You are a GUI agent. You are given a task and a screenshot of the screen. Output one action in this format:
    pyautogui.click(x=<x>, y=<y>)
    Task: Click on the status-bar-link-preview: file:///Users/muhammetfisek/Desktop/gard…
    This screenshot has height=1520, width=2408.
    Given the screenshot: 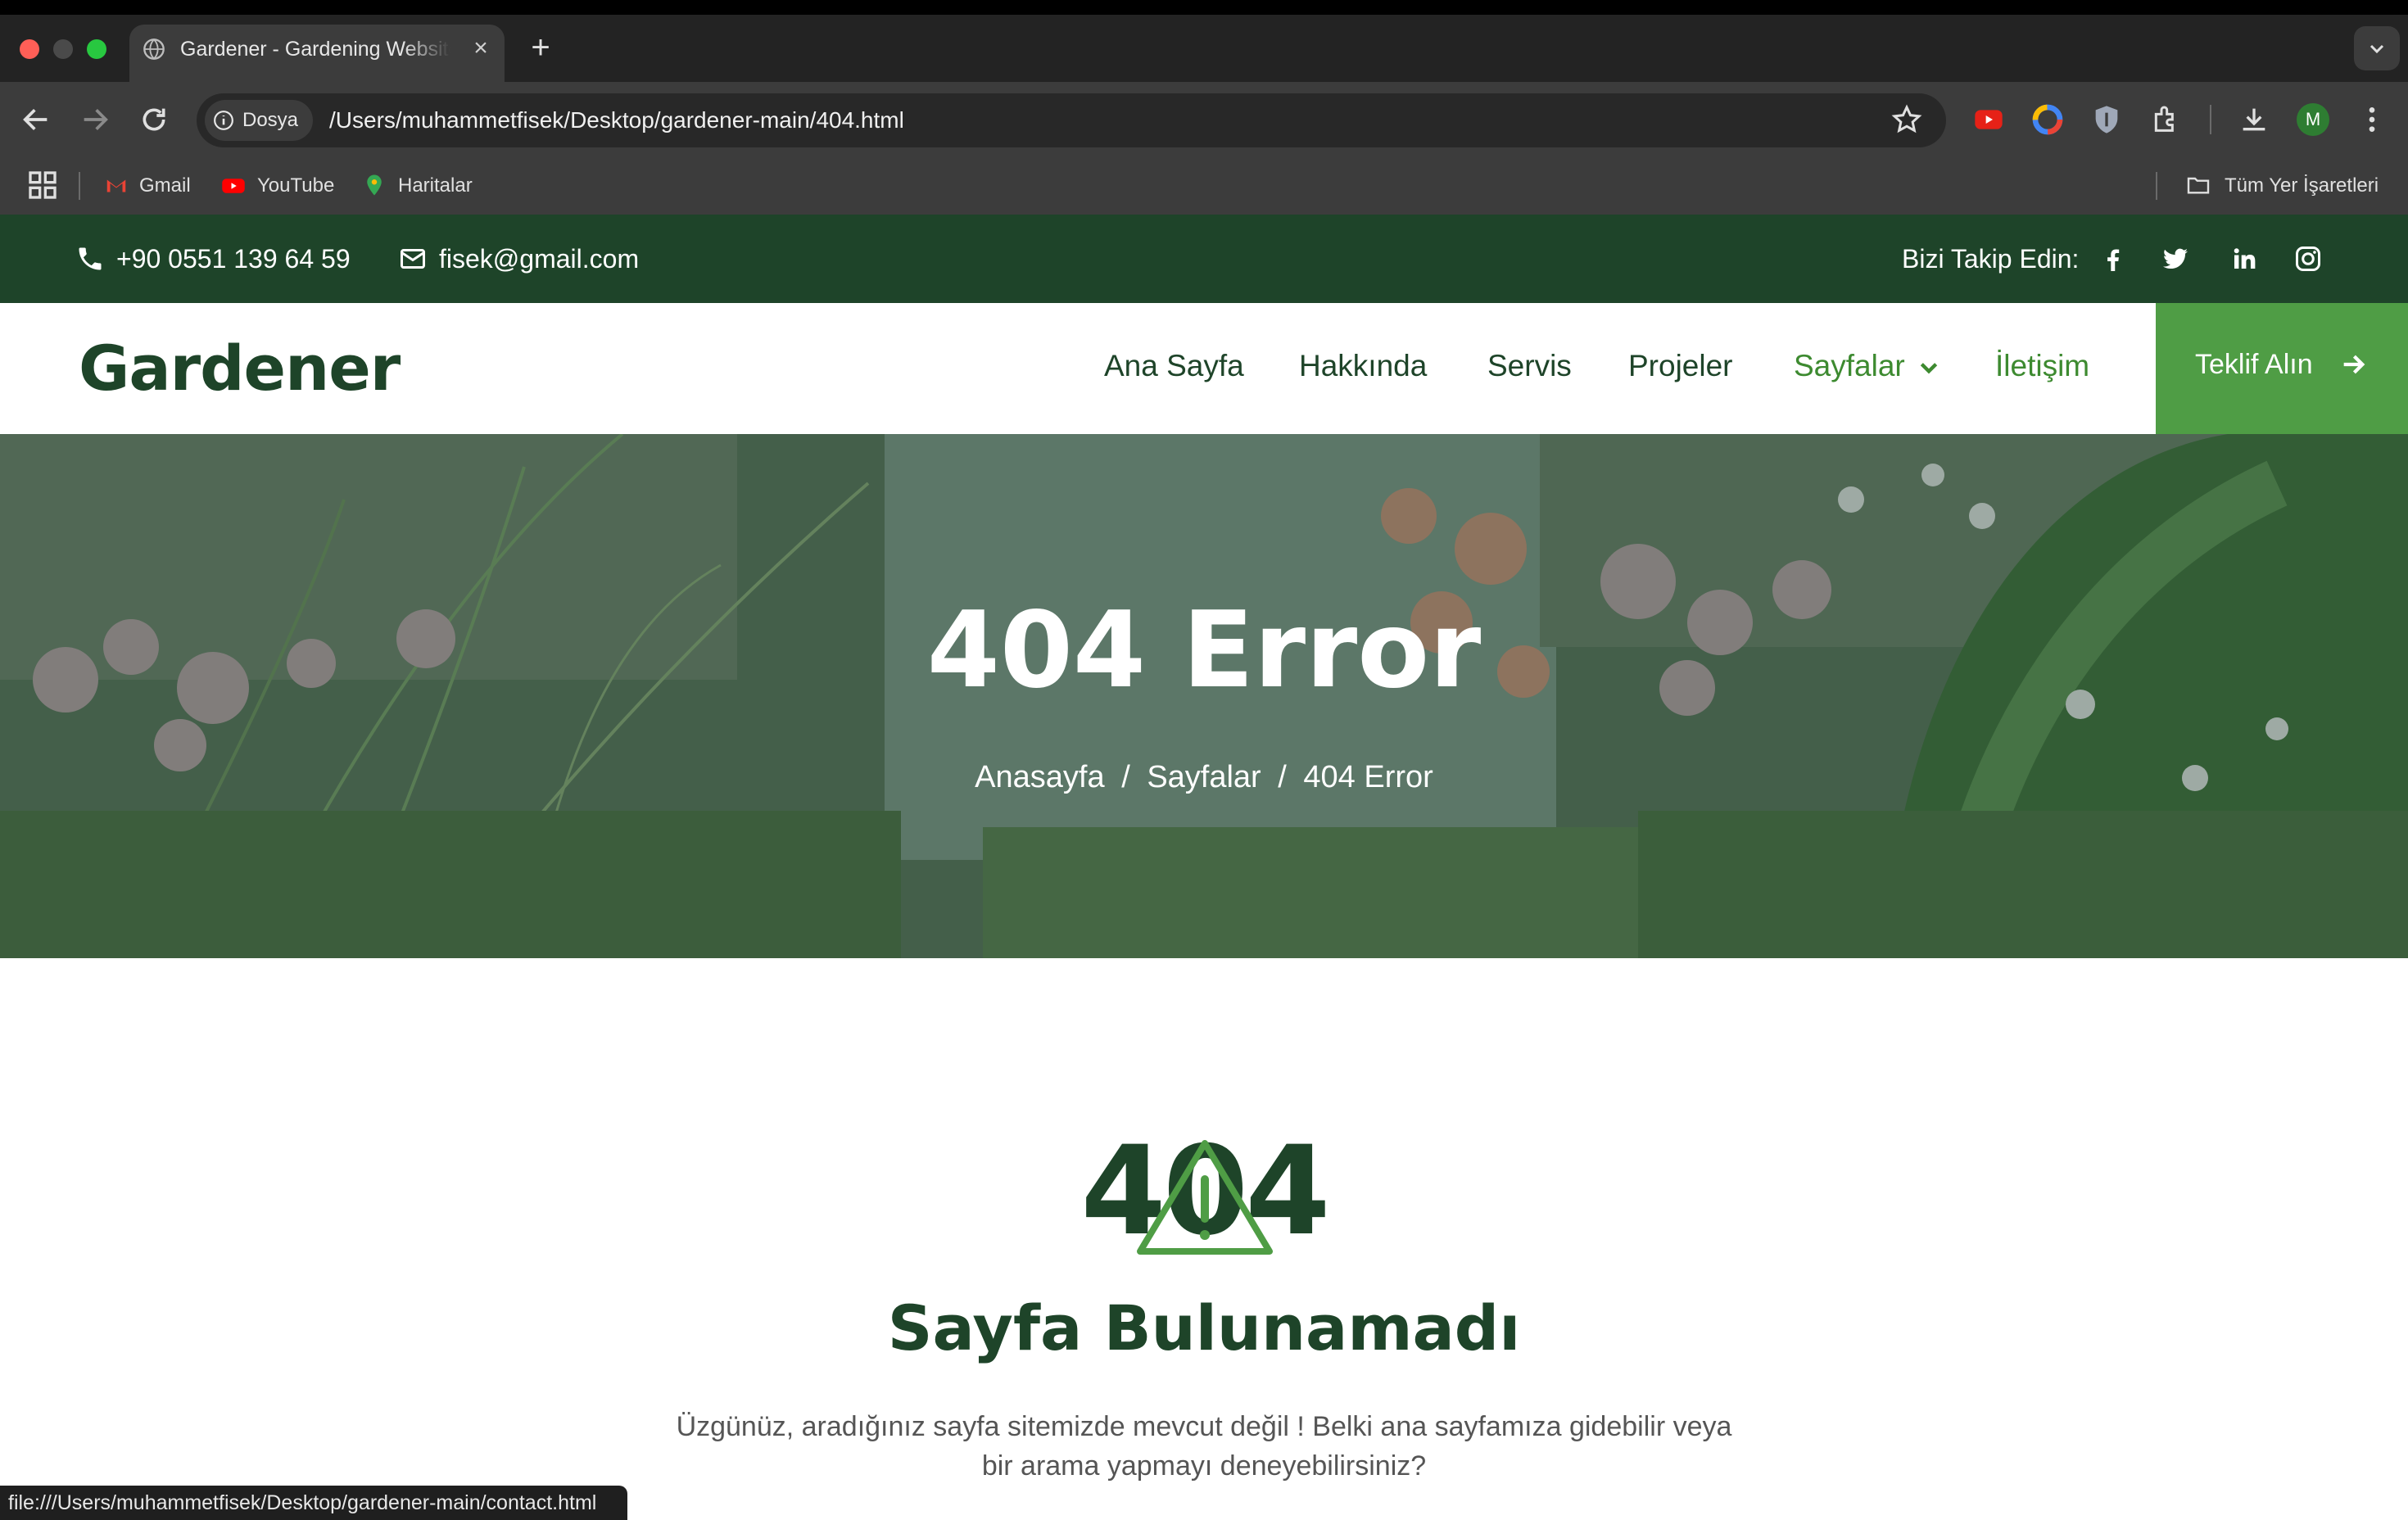 What is the action you would take?
    pyautogui.click(x=313, y=1503)
    